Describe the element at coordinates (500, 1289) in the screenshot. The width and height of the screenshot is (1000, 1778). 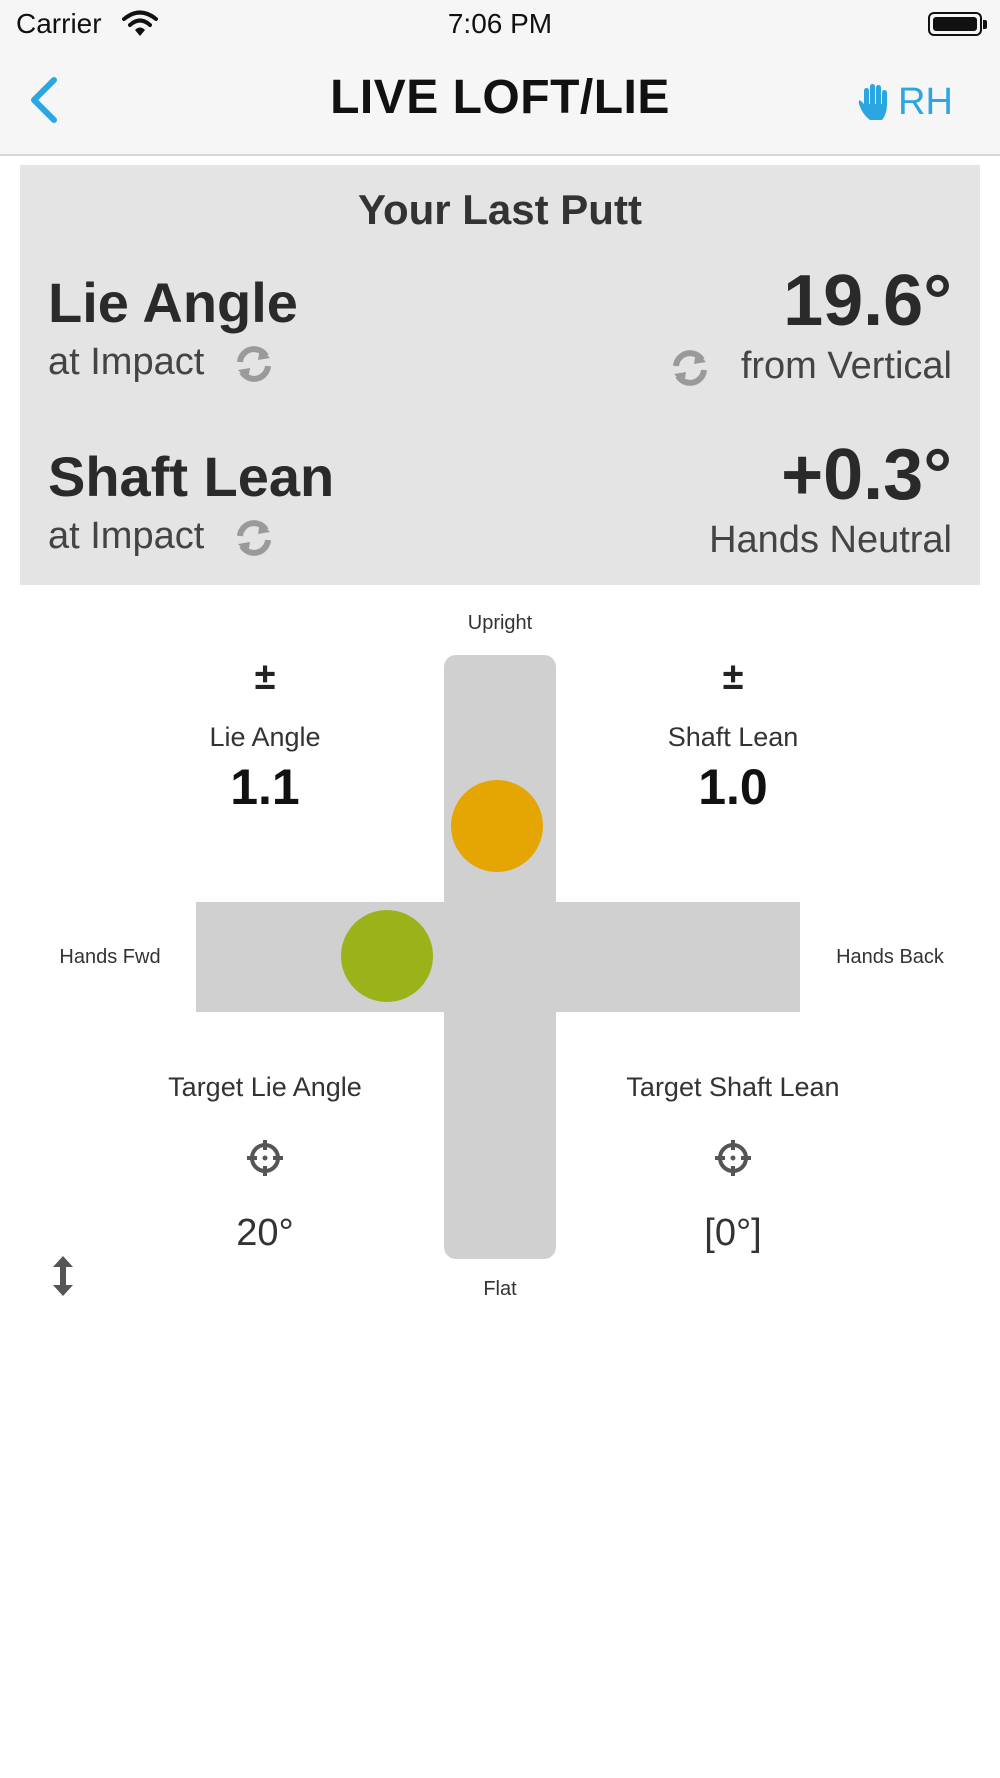
I see `flat-label: Flat` at that location.